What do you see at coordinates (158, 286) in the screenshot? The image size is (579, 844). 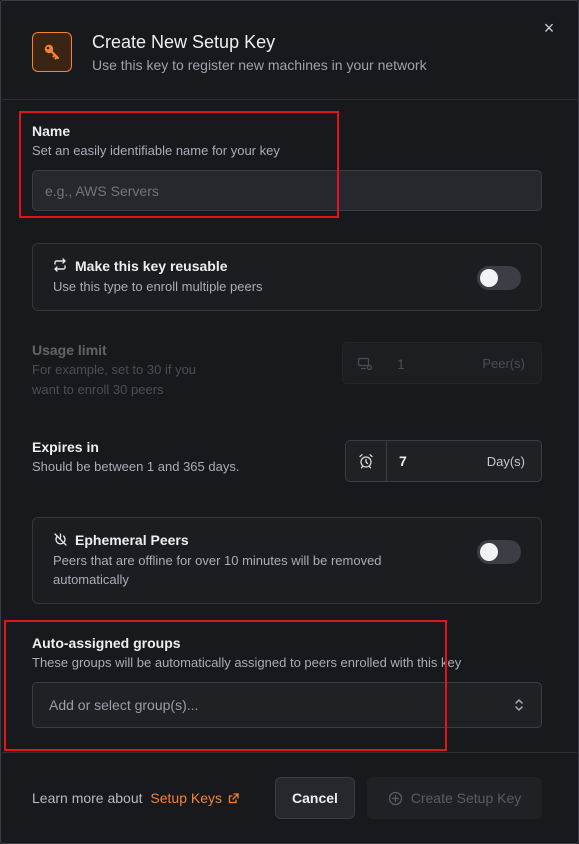 I see `reusable-help: Use this type to enroll multiple peers` at bounding box center [158, 286].